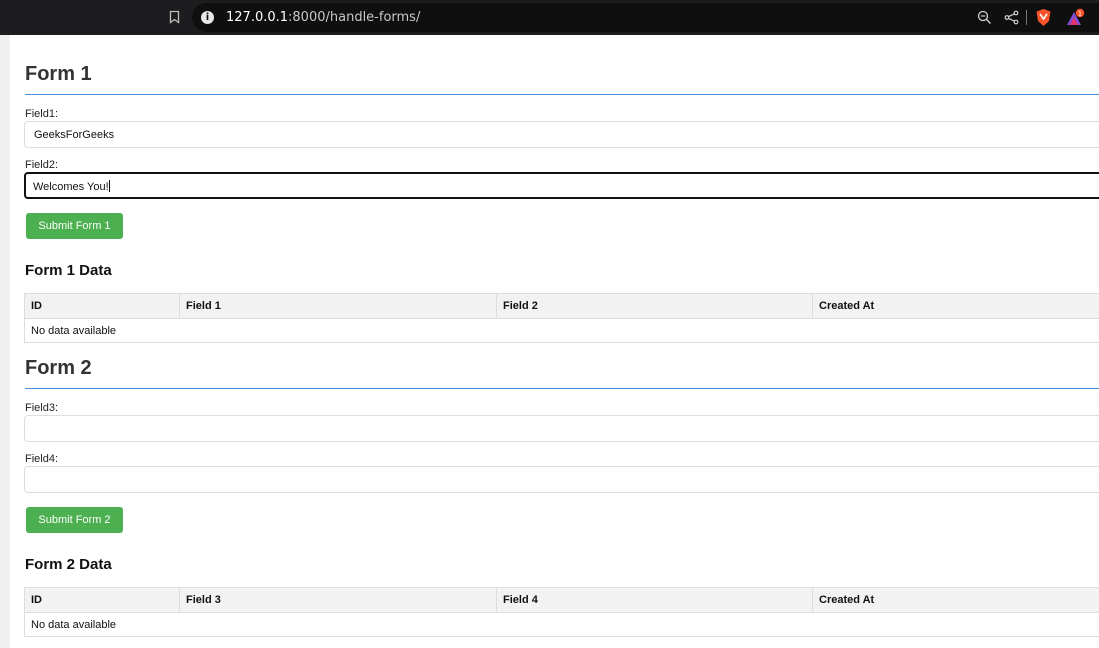  Describe the element at coordinates (174, 17) in the screenshot. I see `bookmark-icon` at that location.